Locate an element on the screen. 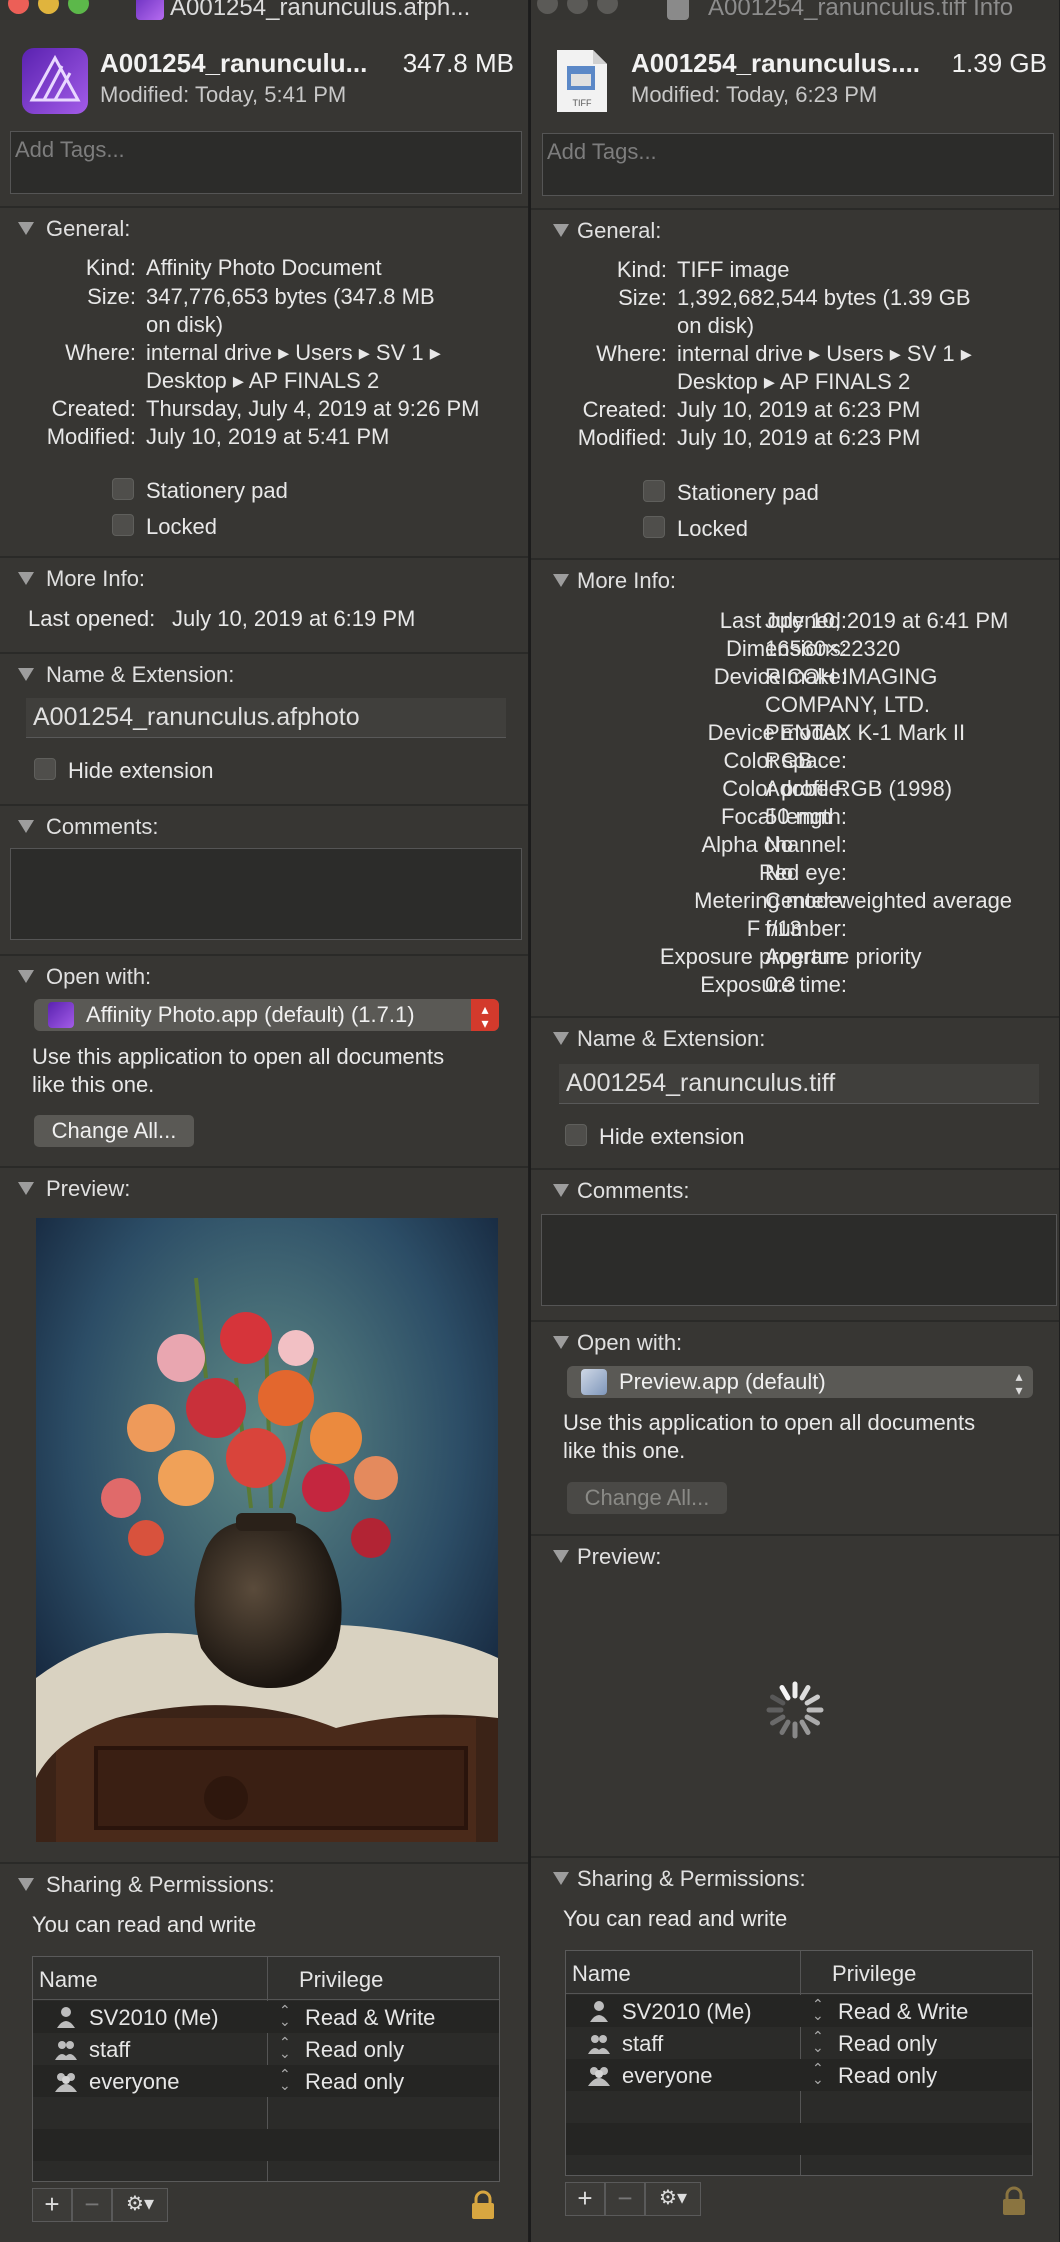 The height and width of the screenshot is (2242, 1060). open-with-popup: Preview.app (default) ▴ ▾ is located at coordinates (800, 1382).